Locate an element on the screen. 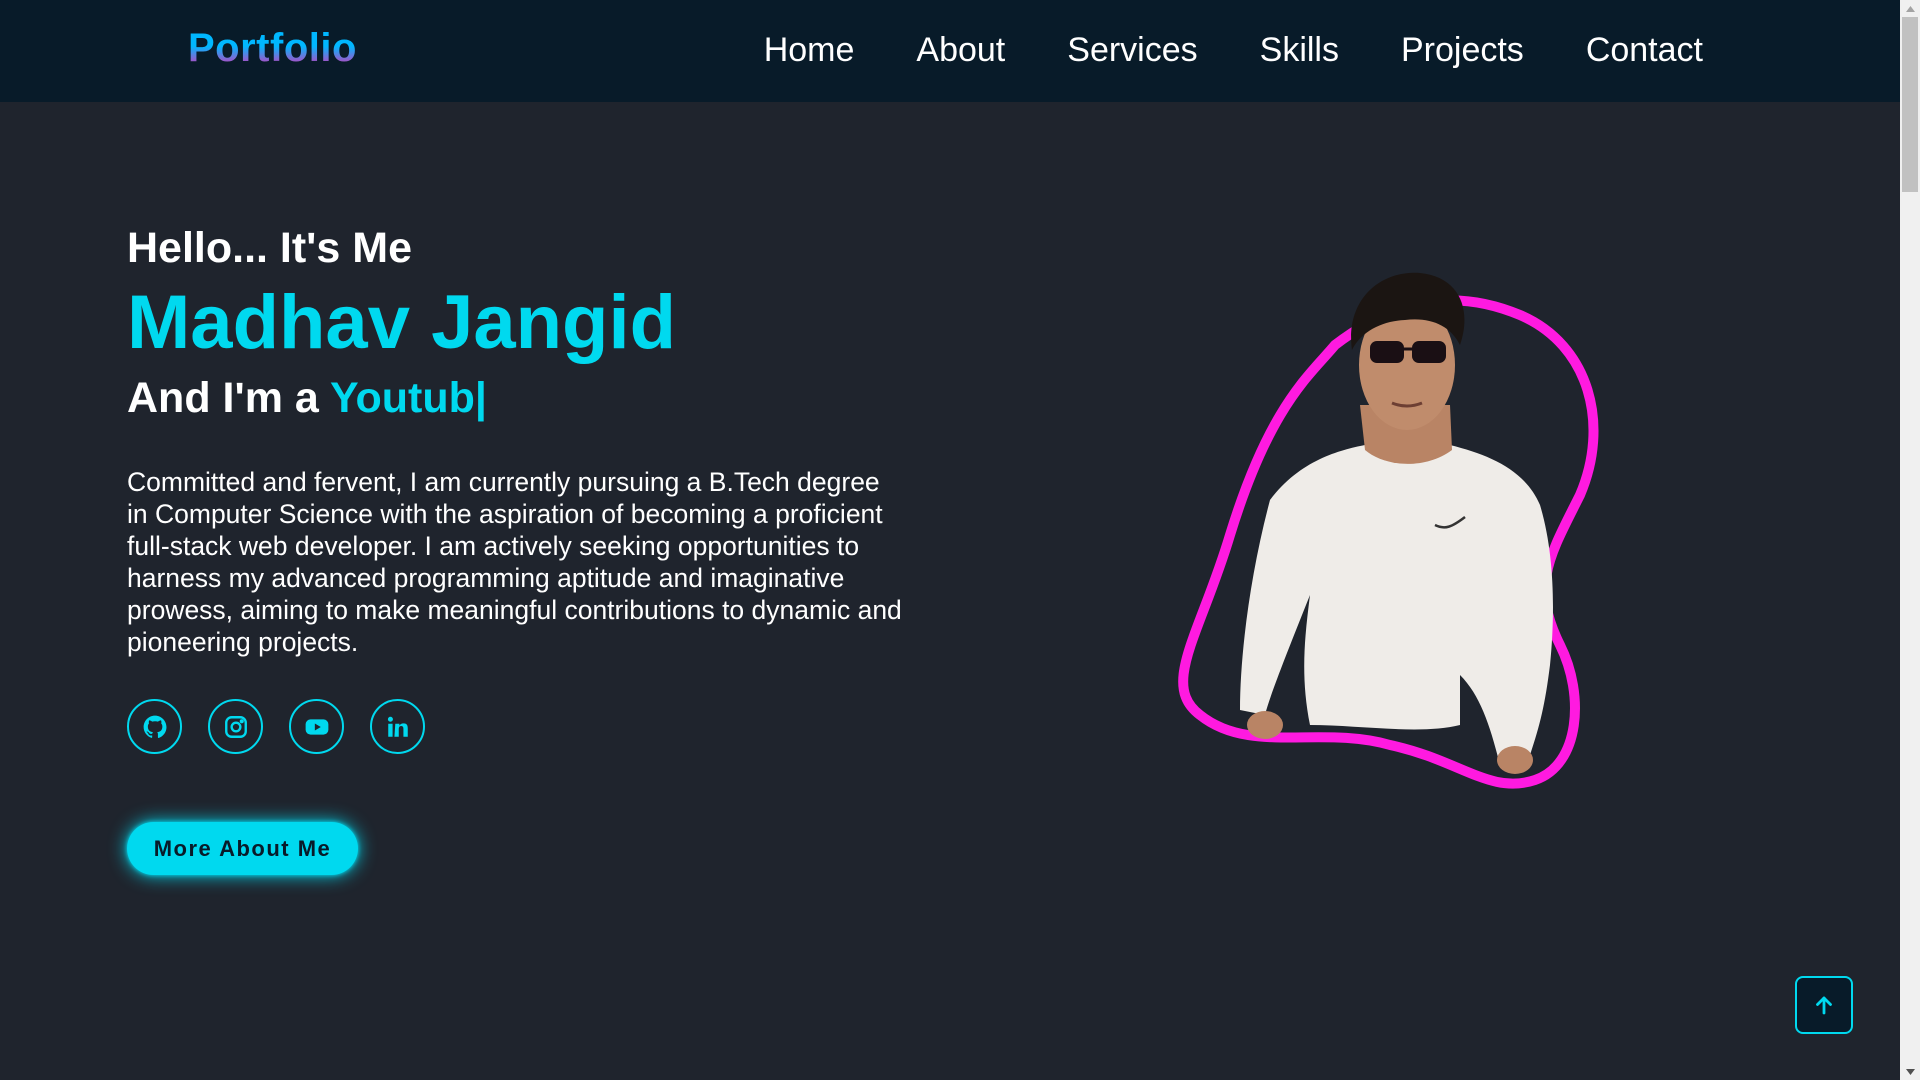  scroll-down-arrow-icon is located at coordinates (1910, 1071).